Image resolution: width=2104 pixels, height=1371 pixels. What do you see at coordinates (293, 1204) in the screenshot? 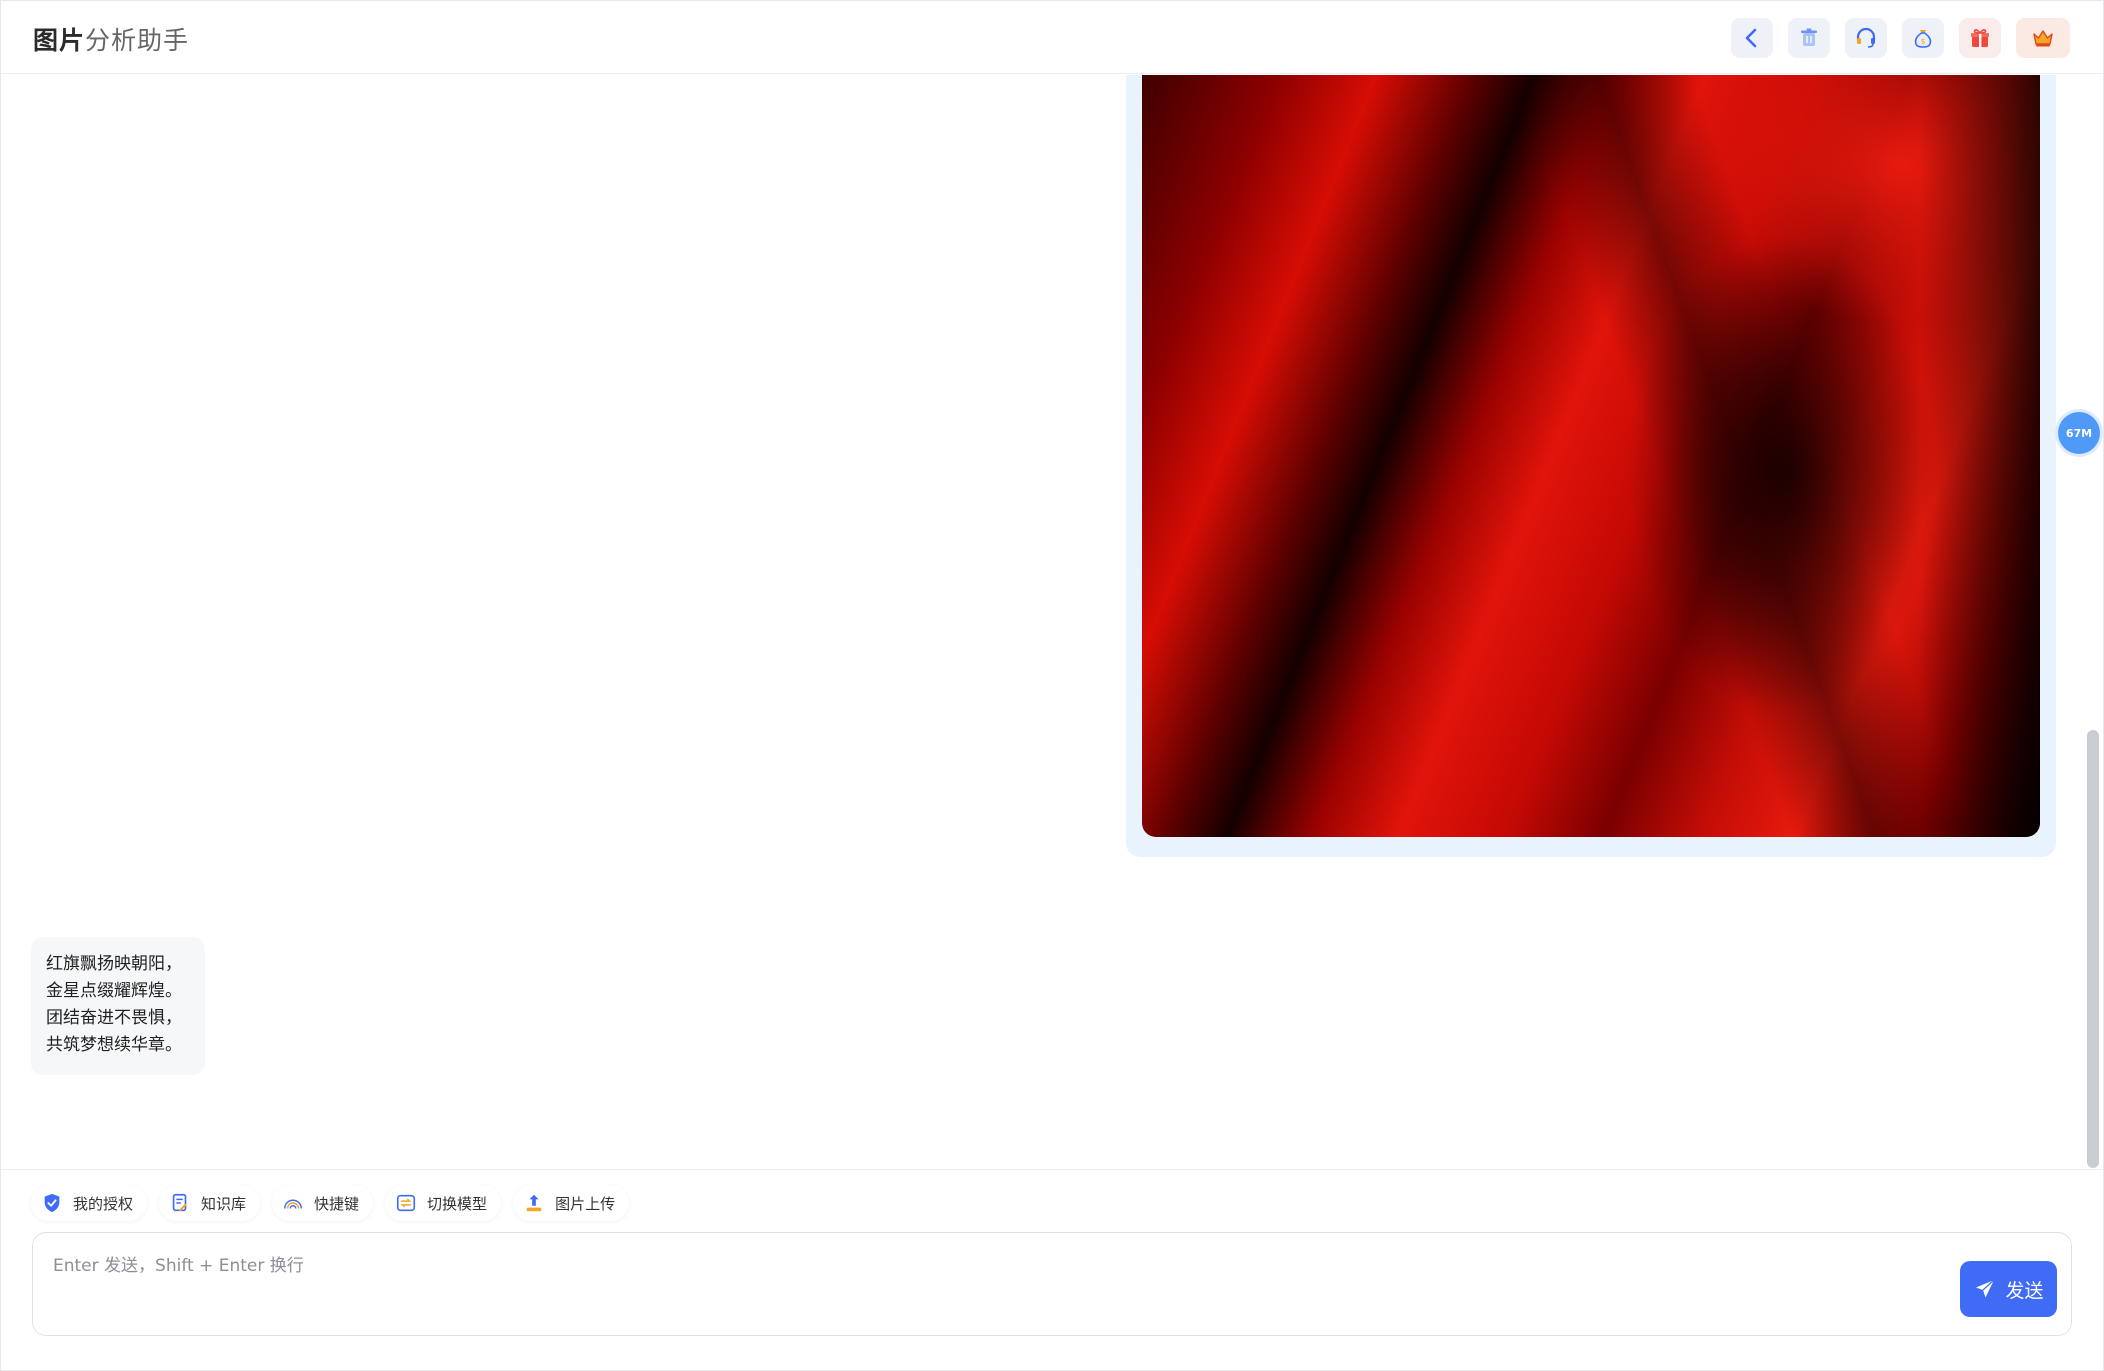
I see `rainbow-icon` at bounding box center [293, 1204].